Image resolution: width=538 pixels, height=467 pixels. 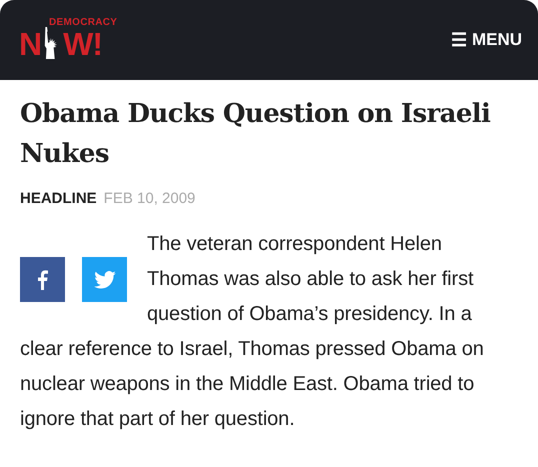 I want to click on twitter-share-button, so click(x=104, y=279).